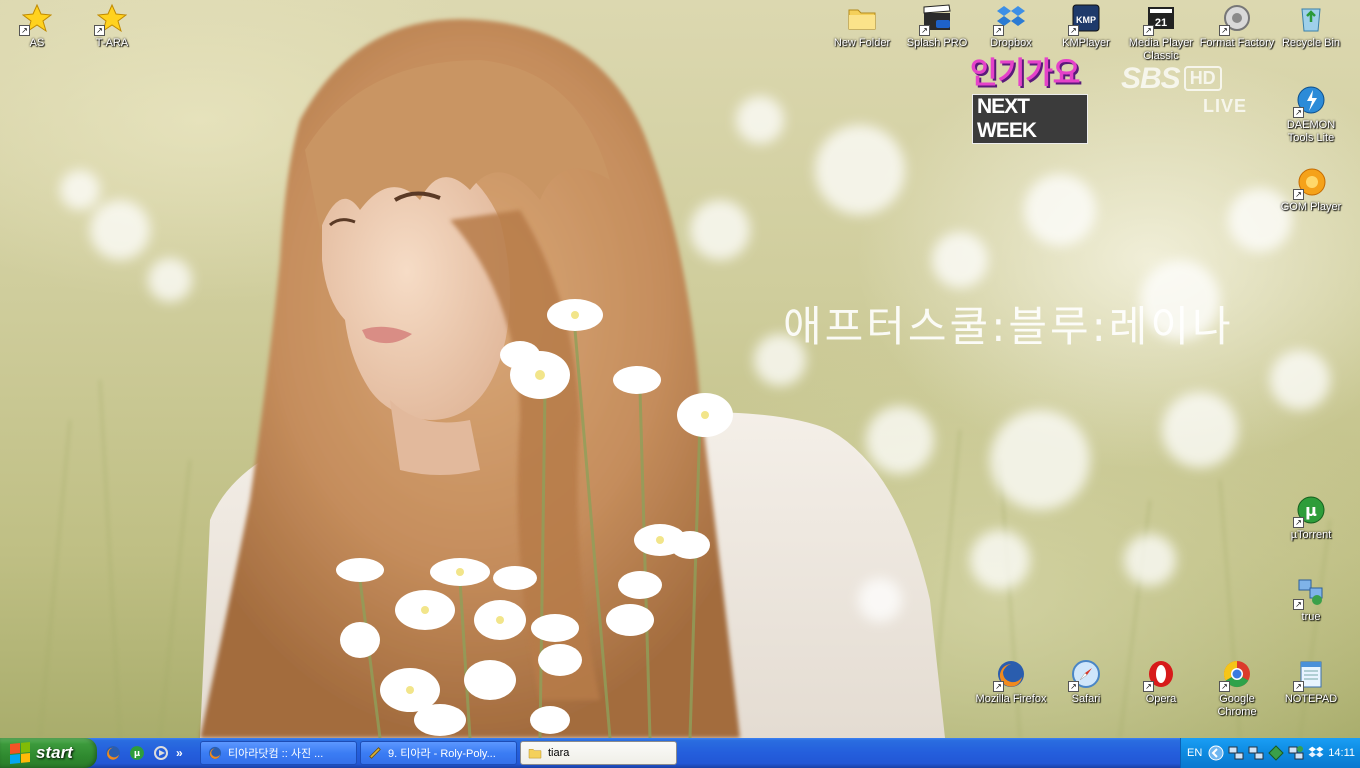 This screenshot has height=768, width=1360. Describe the element at coordinates (1011, 43) in the screenshot. I see `desktop-icon-label: Dropbox` at that location.